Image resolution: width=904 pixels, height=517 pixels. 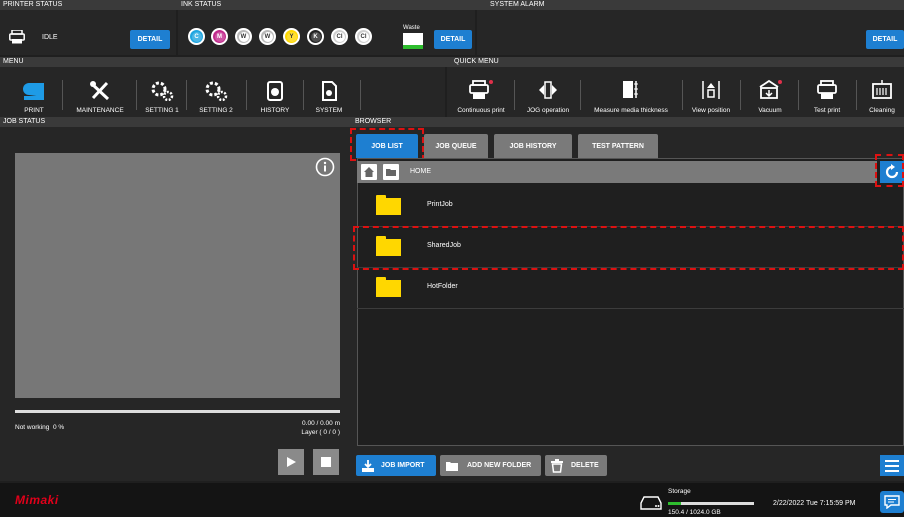 What do you see at coordinates (548, 110) in the screenshot?
I see `quick-item-label: JOG operation` at bounding box center [548, 110].